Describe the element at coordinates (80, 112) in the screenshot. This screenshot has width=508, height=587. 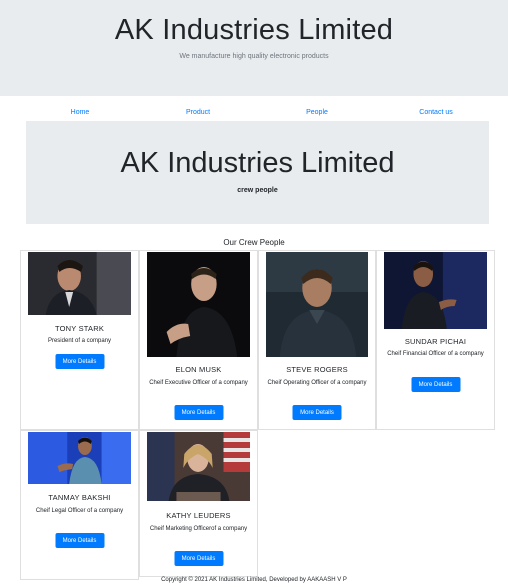
I see `nav-link-home: Home` at that location.